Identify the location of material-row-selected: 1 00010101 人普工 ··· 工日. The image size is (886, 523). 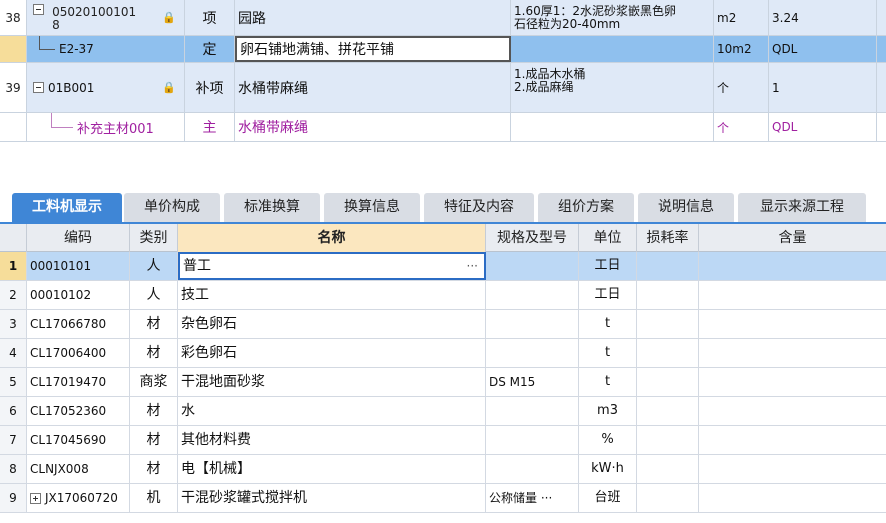
(443, 266).